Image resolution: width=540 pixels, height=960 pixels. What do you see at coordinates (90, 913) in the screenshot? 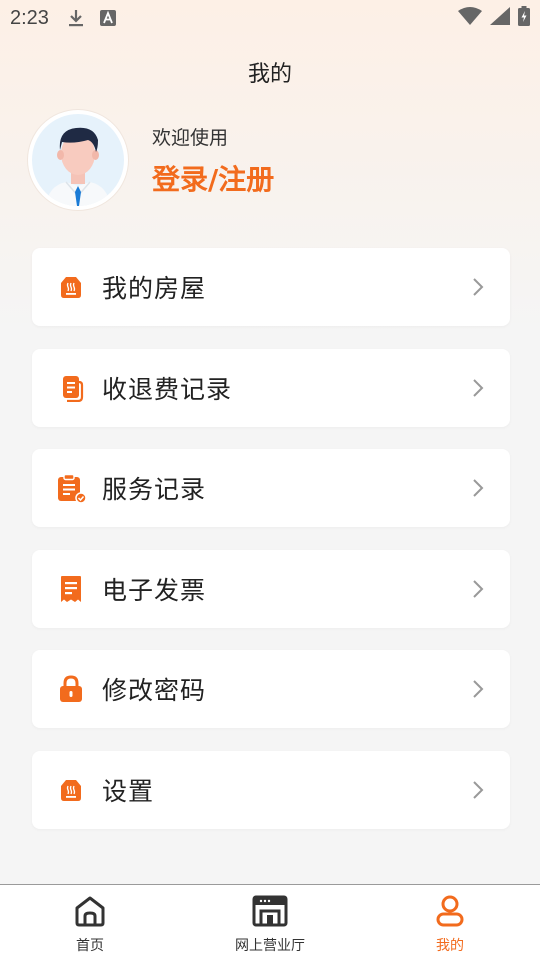
I see `home-icon` at bounding box center [90, 913].